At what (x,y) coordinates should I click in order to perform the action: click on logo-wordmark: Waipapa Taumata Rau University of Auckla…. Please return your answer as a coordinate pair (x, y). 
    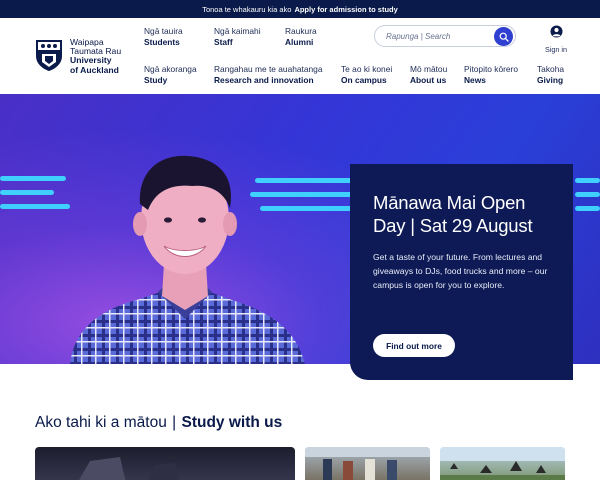
    Looking at the image, I should click on (95, 56).